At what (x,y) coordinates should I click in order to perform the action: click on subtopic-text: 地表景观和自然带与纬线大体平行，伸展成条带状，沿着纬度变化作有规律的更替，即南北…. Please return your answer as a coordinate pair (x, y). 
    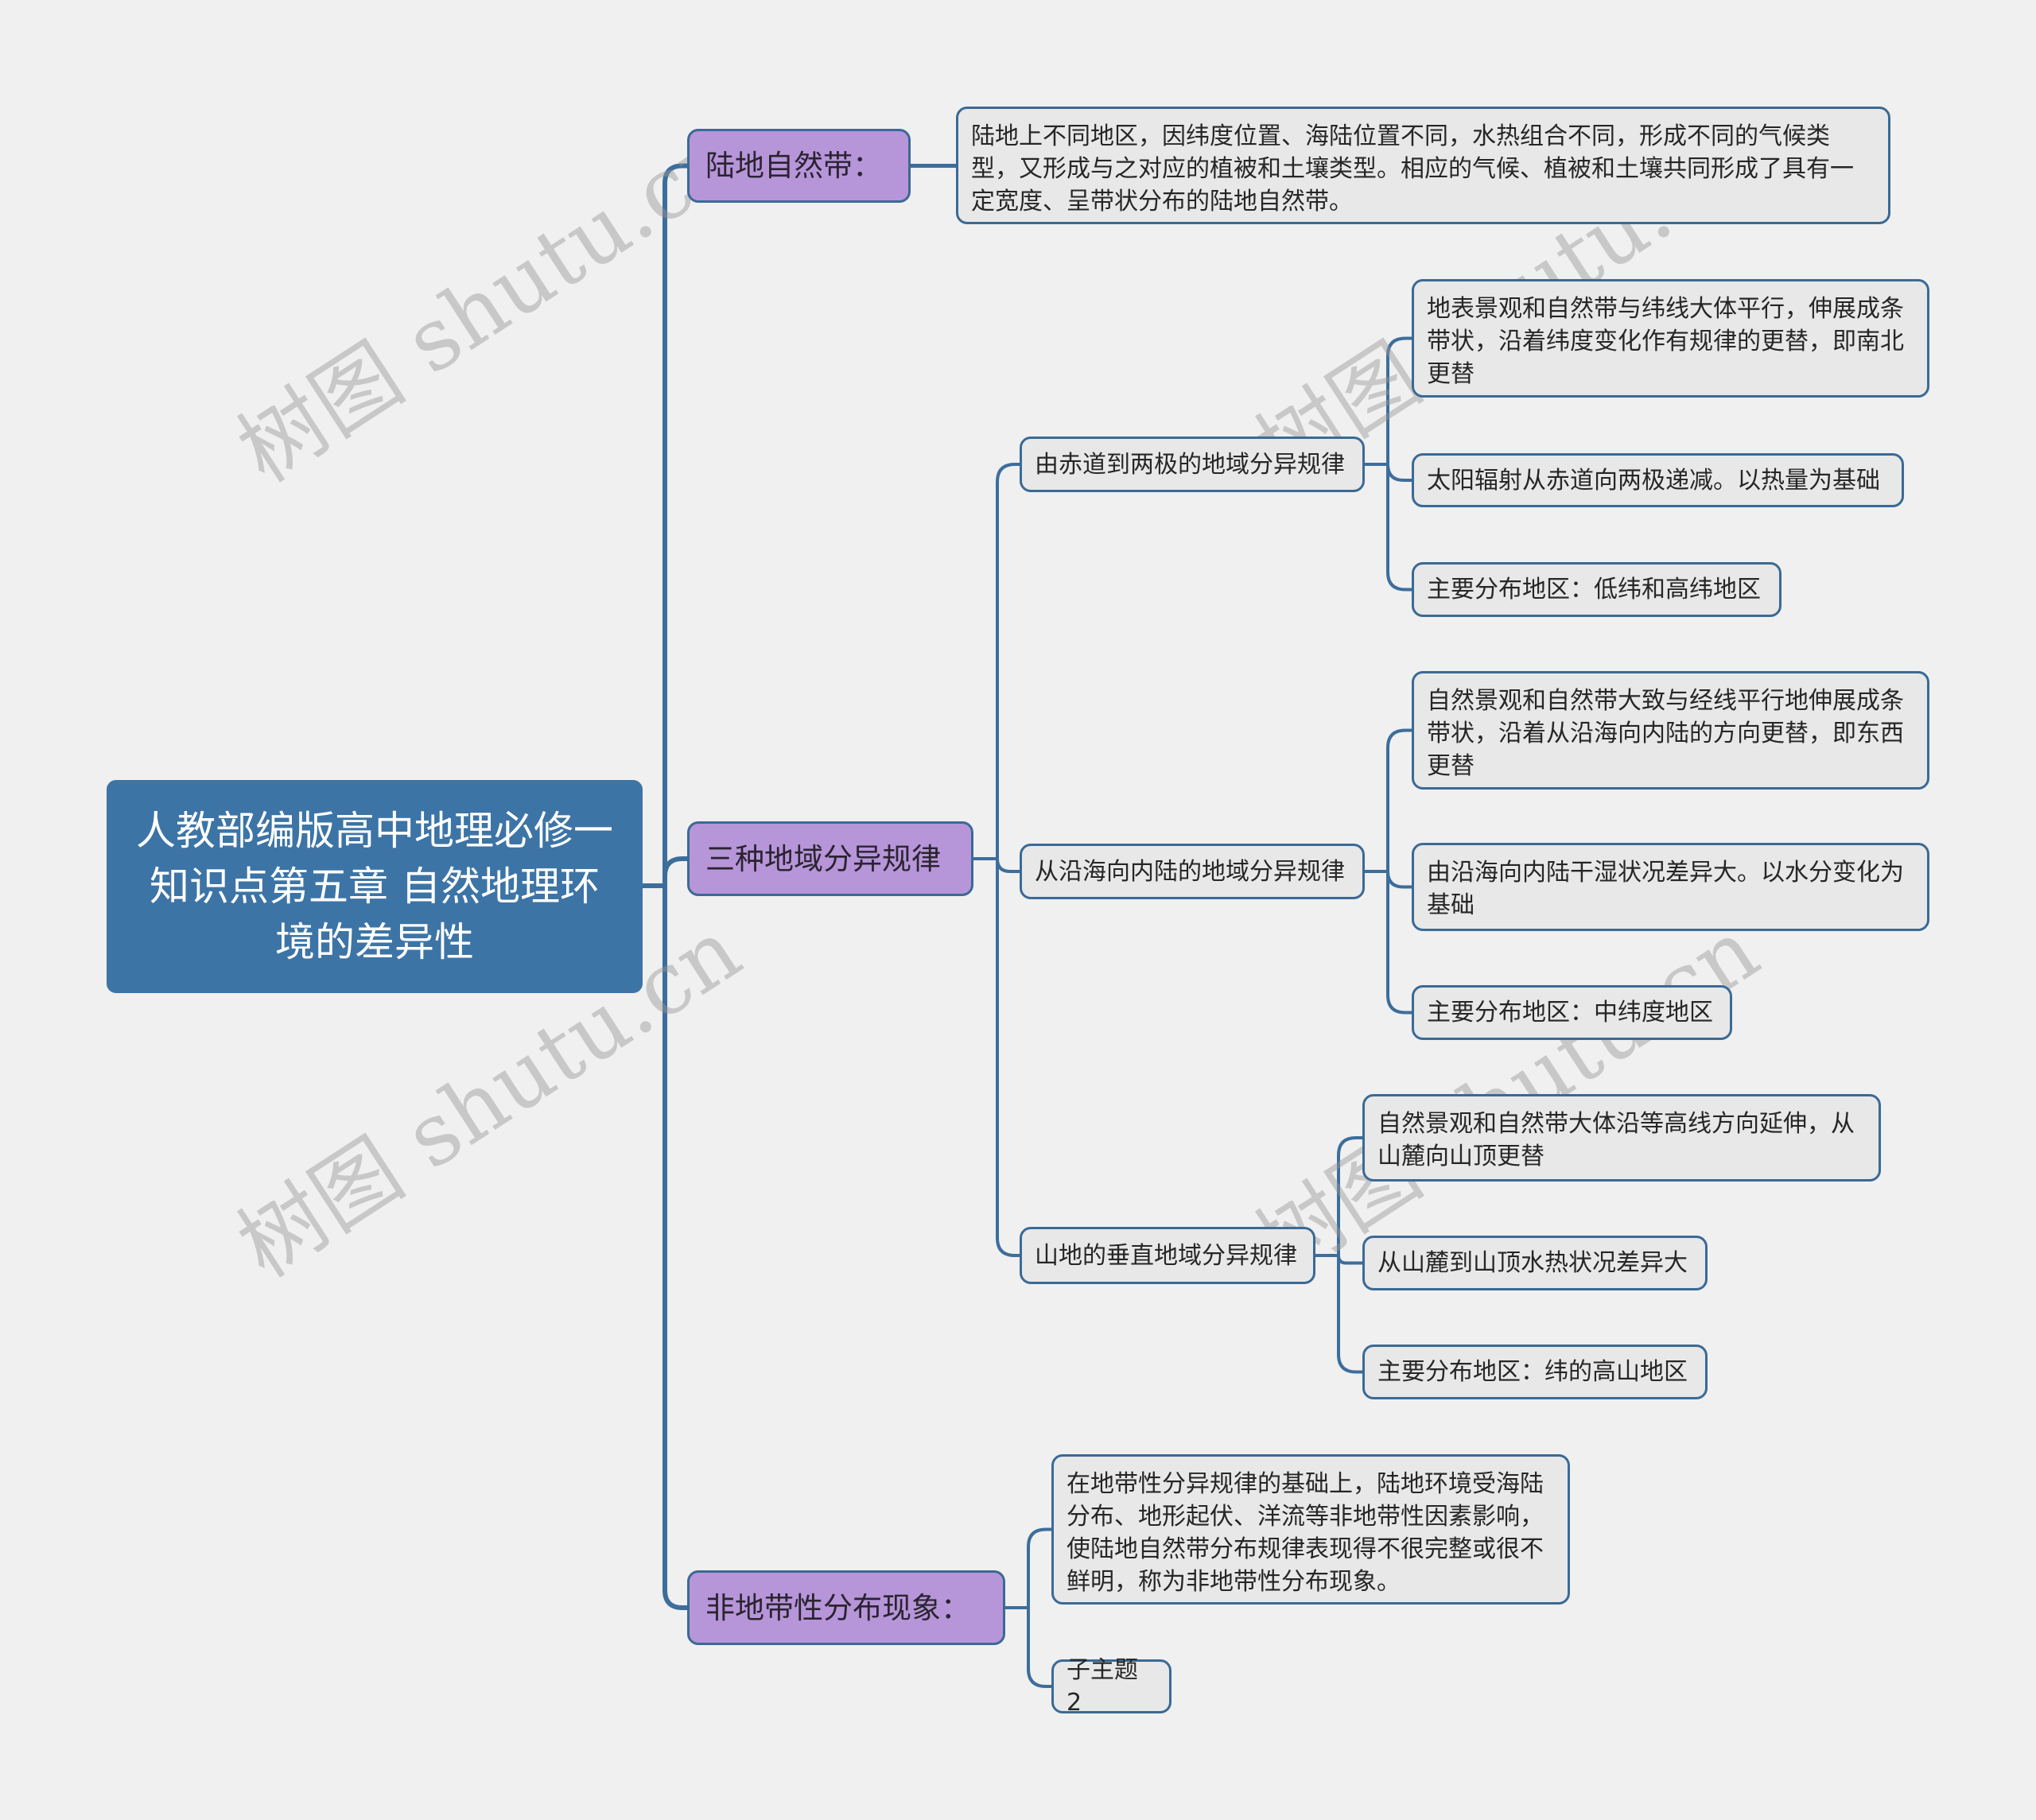
    Looking at the image, I should click on (1665, 341).